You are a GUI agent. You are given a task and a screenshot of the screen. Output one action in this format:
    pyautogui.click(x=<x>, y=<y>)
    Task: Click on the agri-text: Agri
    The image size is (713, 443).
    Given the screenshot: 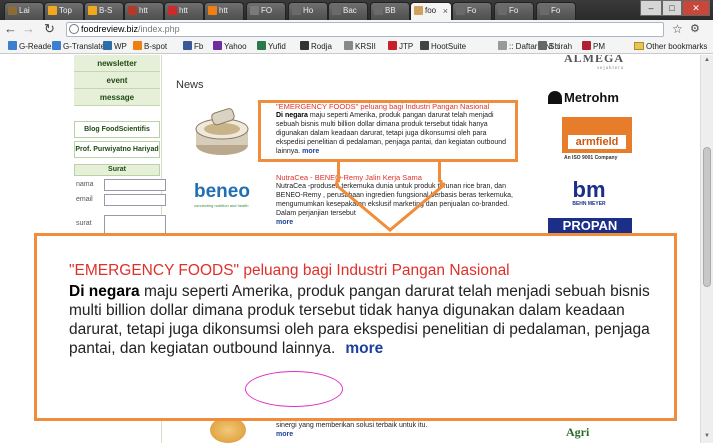 What is the action you would take?
    pyautogui.click(x=578, y=432)
    